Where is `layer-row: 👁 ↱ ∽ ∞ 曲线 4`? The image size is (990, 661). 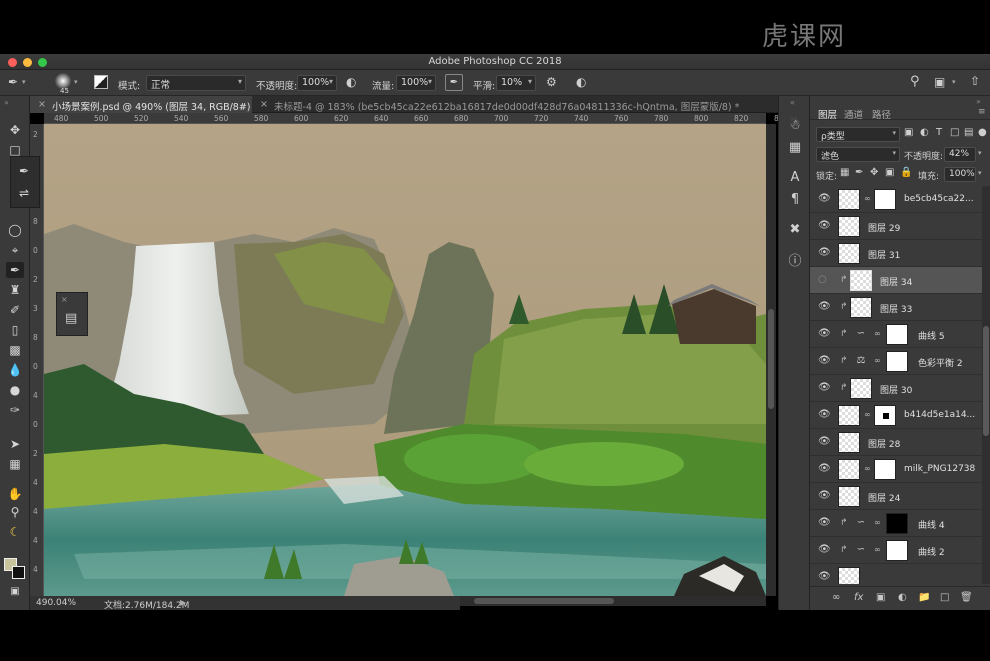 layer-row: 👁 ↱ ∽ ∞ 曲线 4 is located at coordinates (896, 523).